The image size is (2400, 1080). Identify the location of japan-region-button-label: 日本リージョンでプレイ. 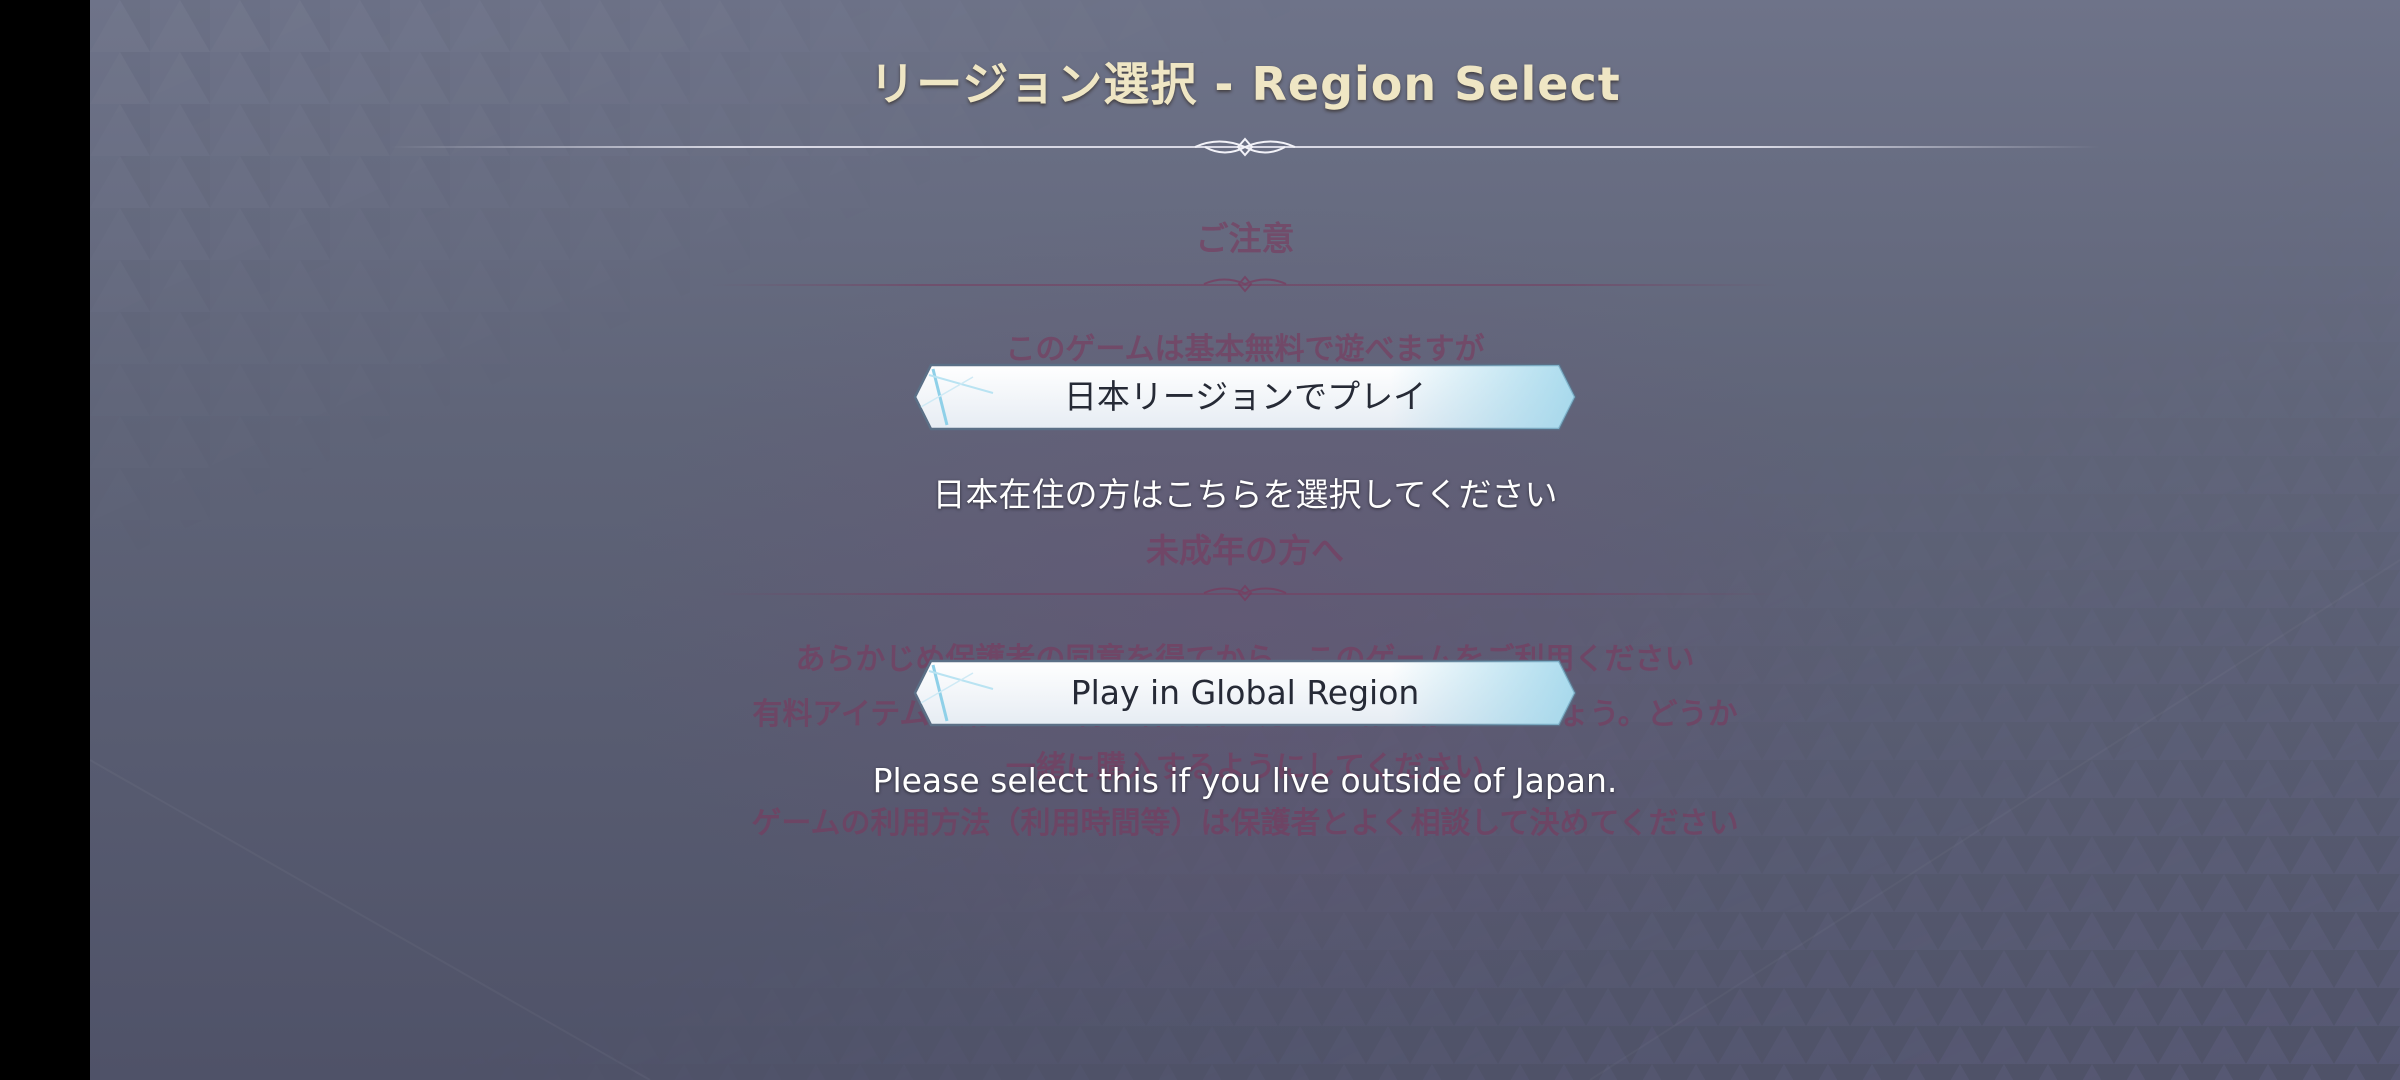
(1245, 396).